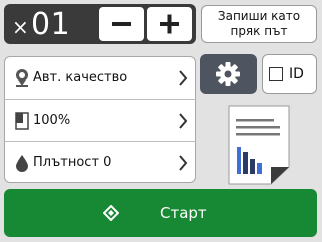 The image size is (322, 242). I want to click on id-copy-toggle: ID, so click(289, 74).